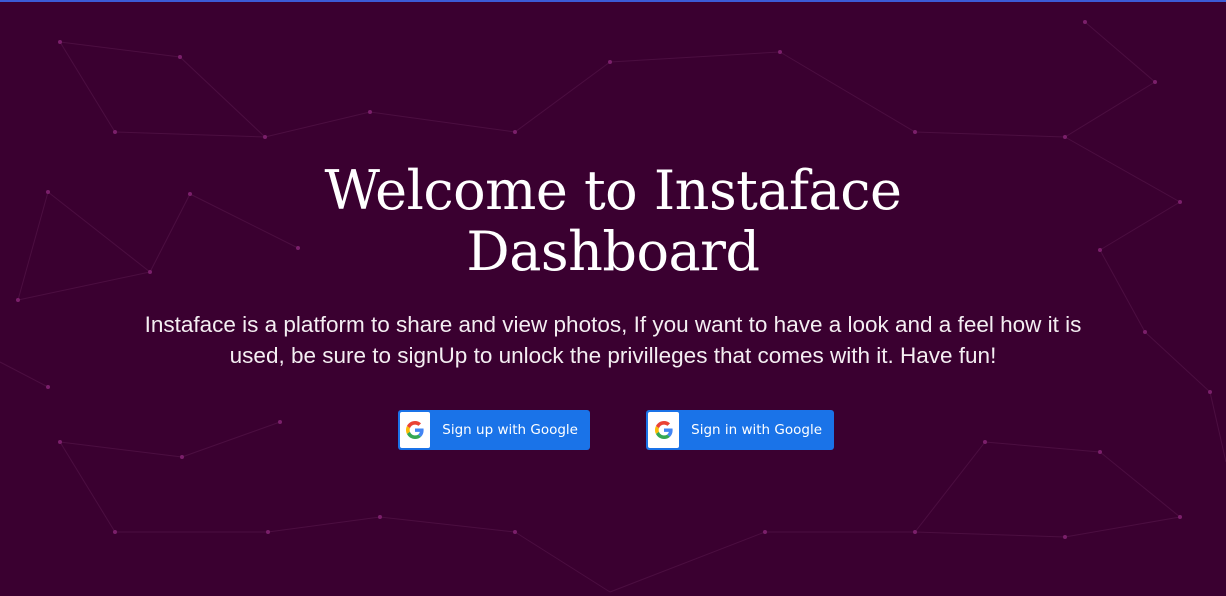 Image resolution: width=1226 pixels, height=596 pixels. What do you see at coordinates (613, 221) in the screenshot?
I see `page-title: Welcome to Instaface Dashboard` at bounding box center [613, 221].